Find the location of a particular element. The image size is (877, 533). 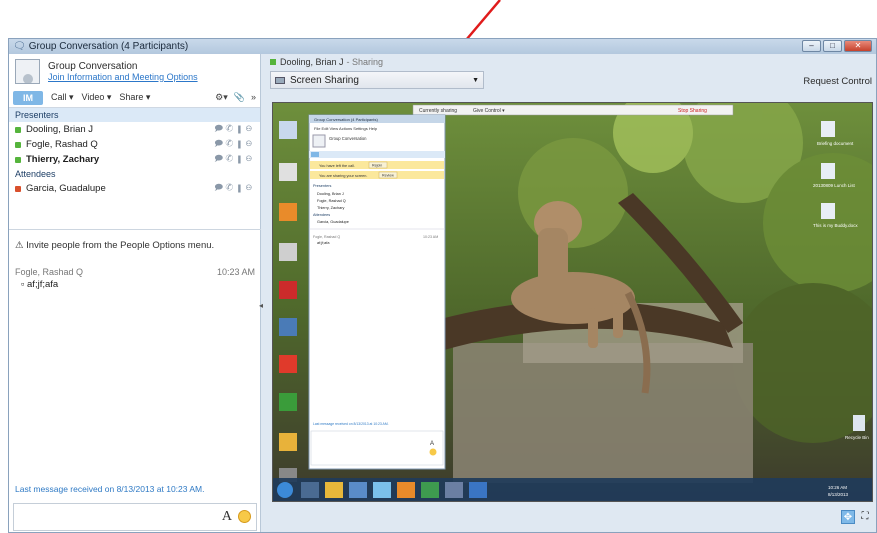

taskbar-clock-date: 8/13/2013 is located at coordinates (838, 494).